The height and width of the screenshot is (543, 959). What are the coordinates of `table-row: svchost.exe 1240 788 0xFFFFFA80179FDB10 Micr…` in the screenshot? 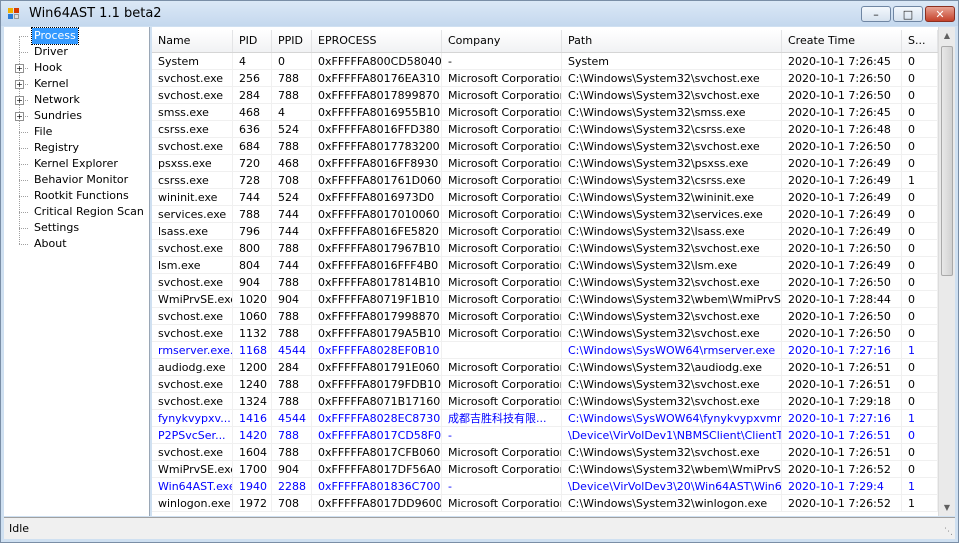 It's located at (545, 384).